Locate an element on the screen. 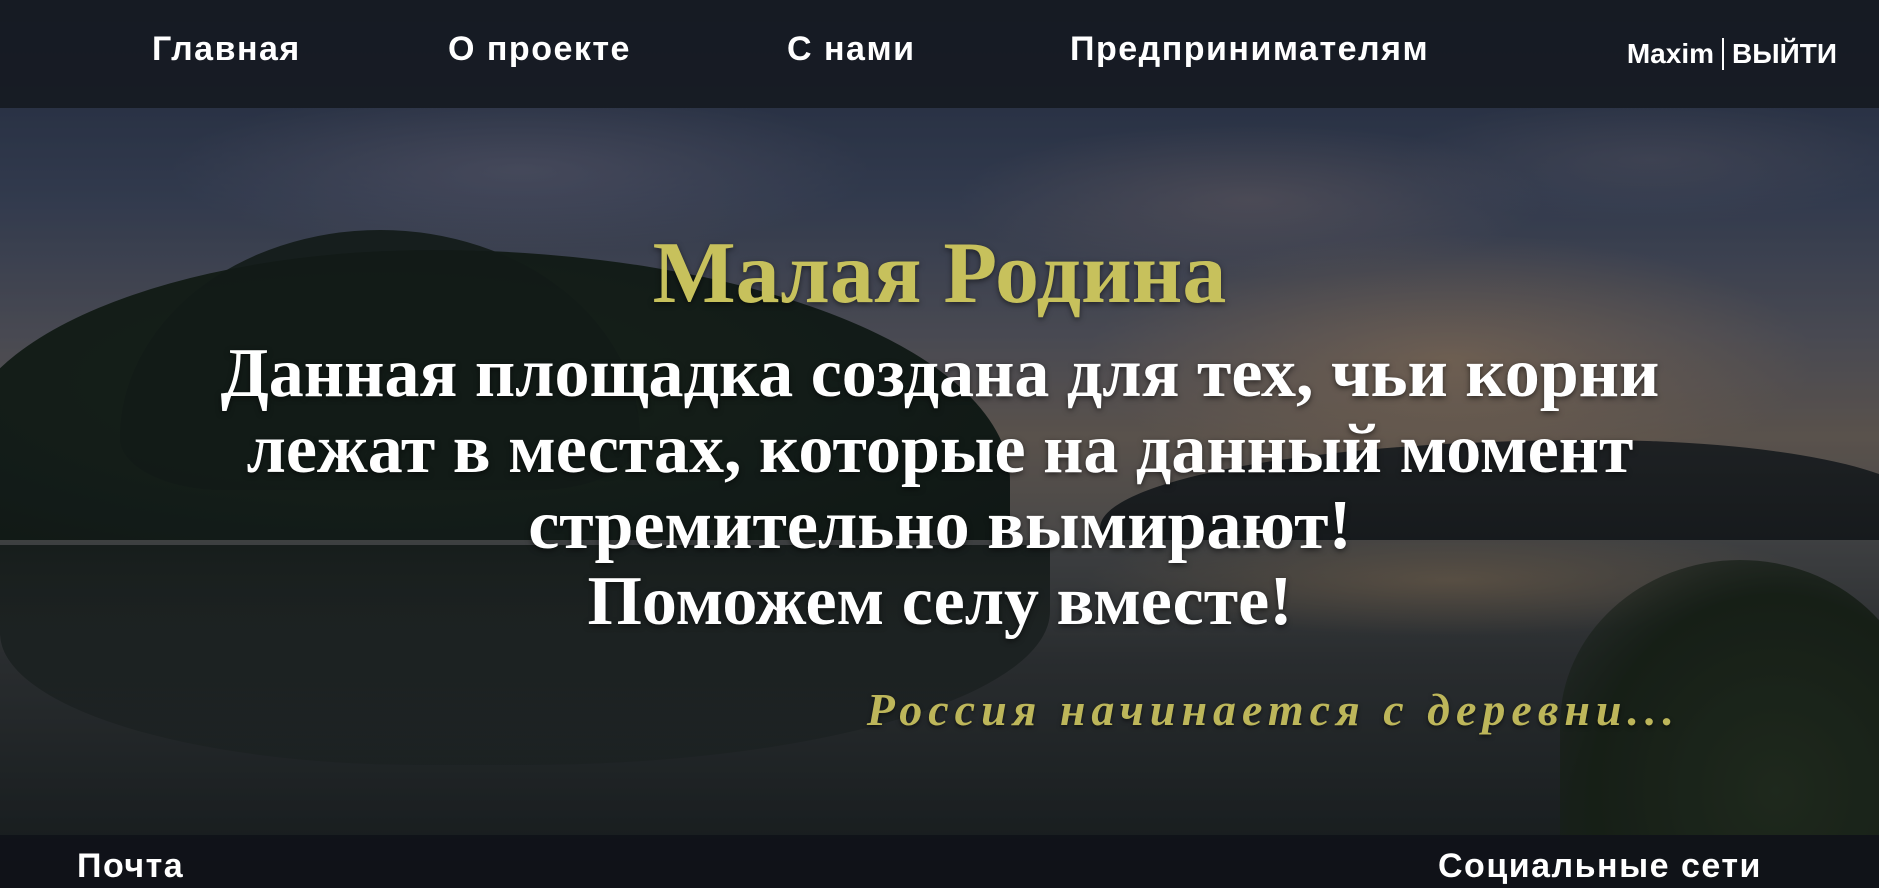 The width and height of the screenshot is (1879, 888). footer: Почта Социальные сети is located at coordinates (939, 861).